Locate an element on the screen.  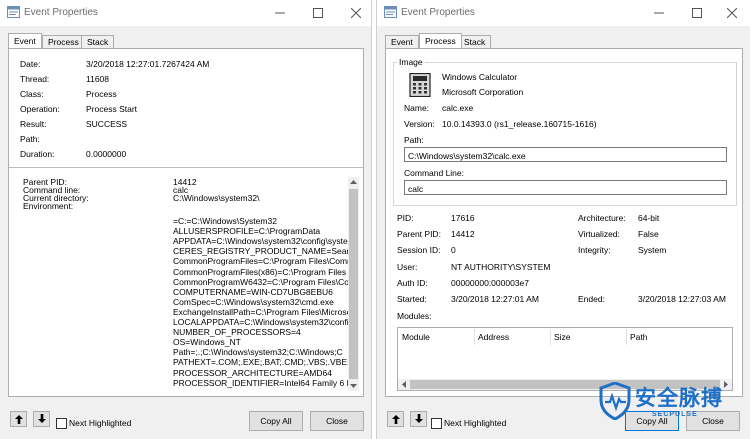
duration-label: Duration: is located at coordinates (37, 154).